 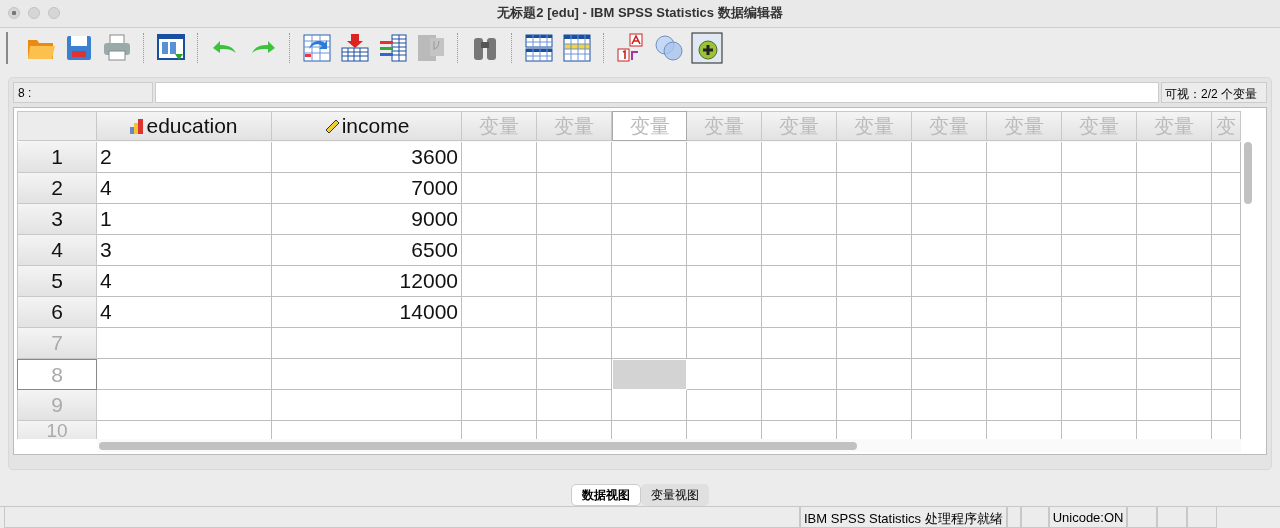 What do you see at coordinates (367, 282) in the screenshot?
I see `table-cell: 12000` at bounding box center [367, 282].